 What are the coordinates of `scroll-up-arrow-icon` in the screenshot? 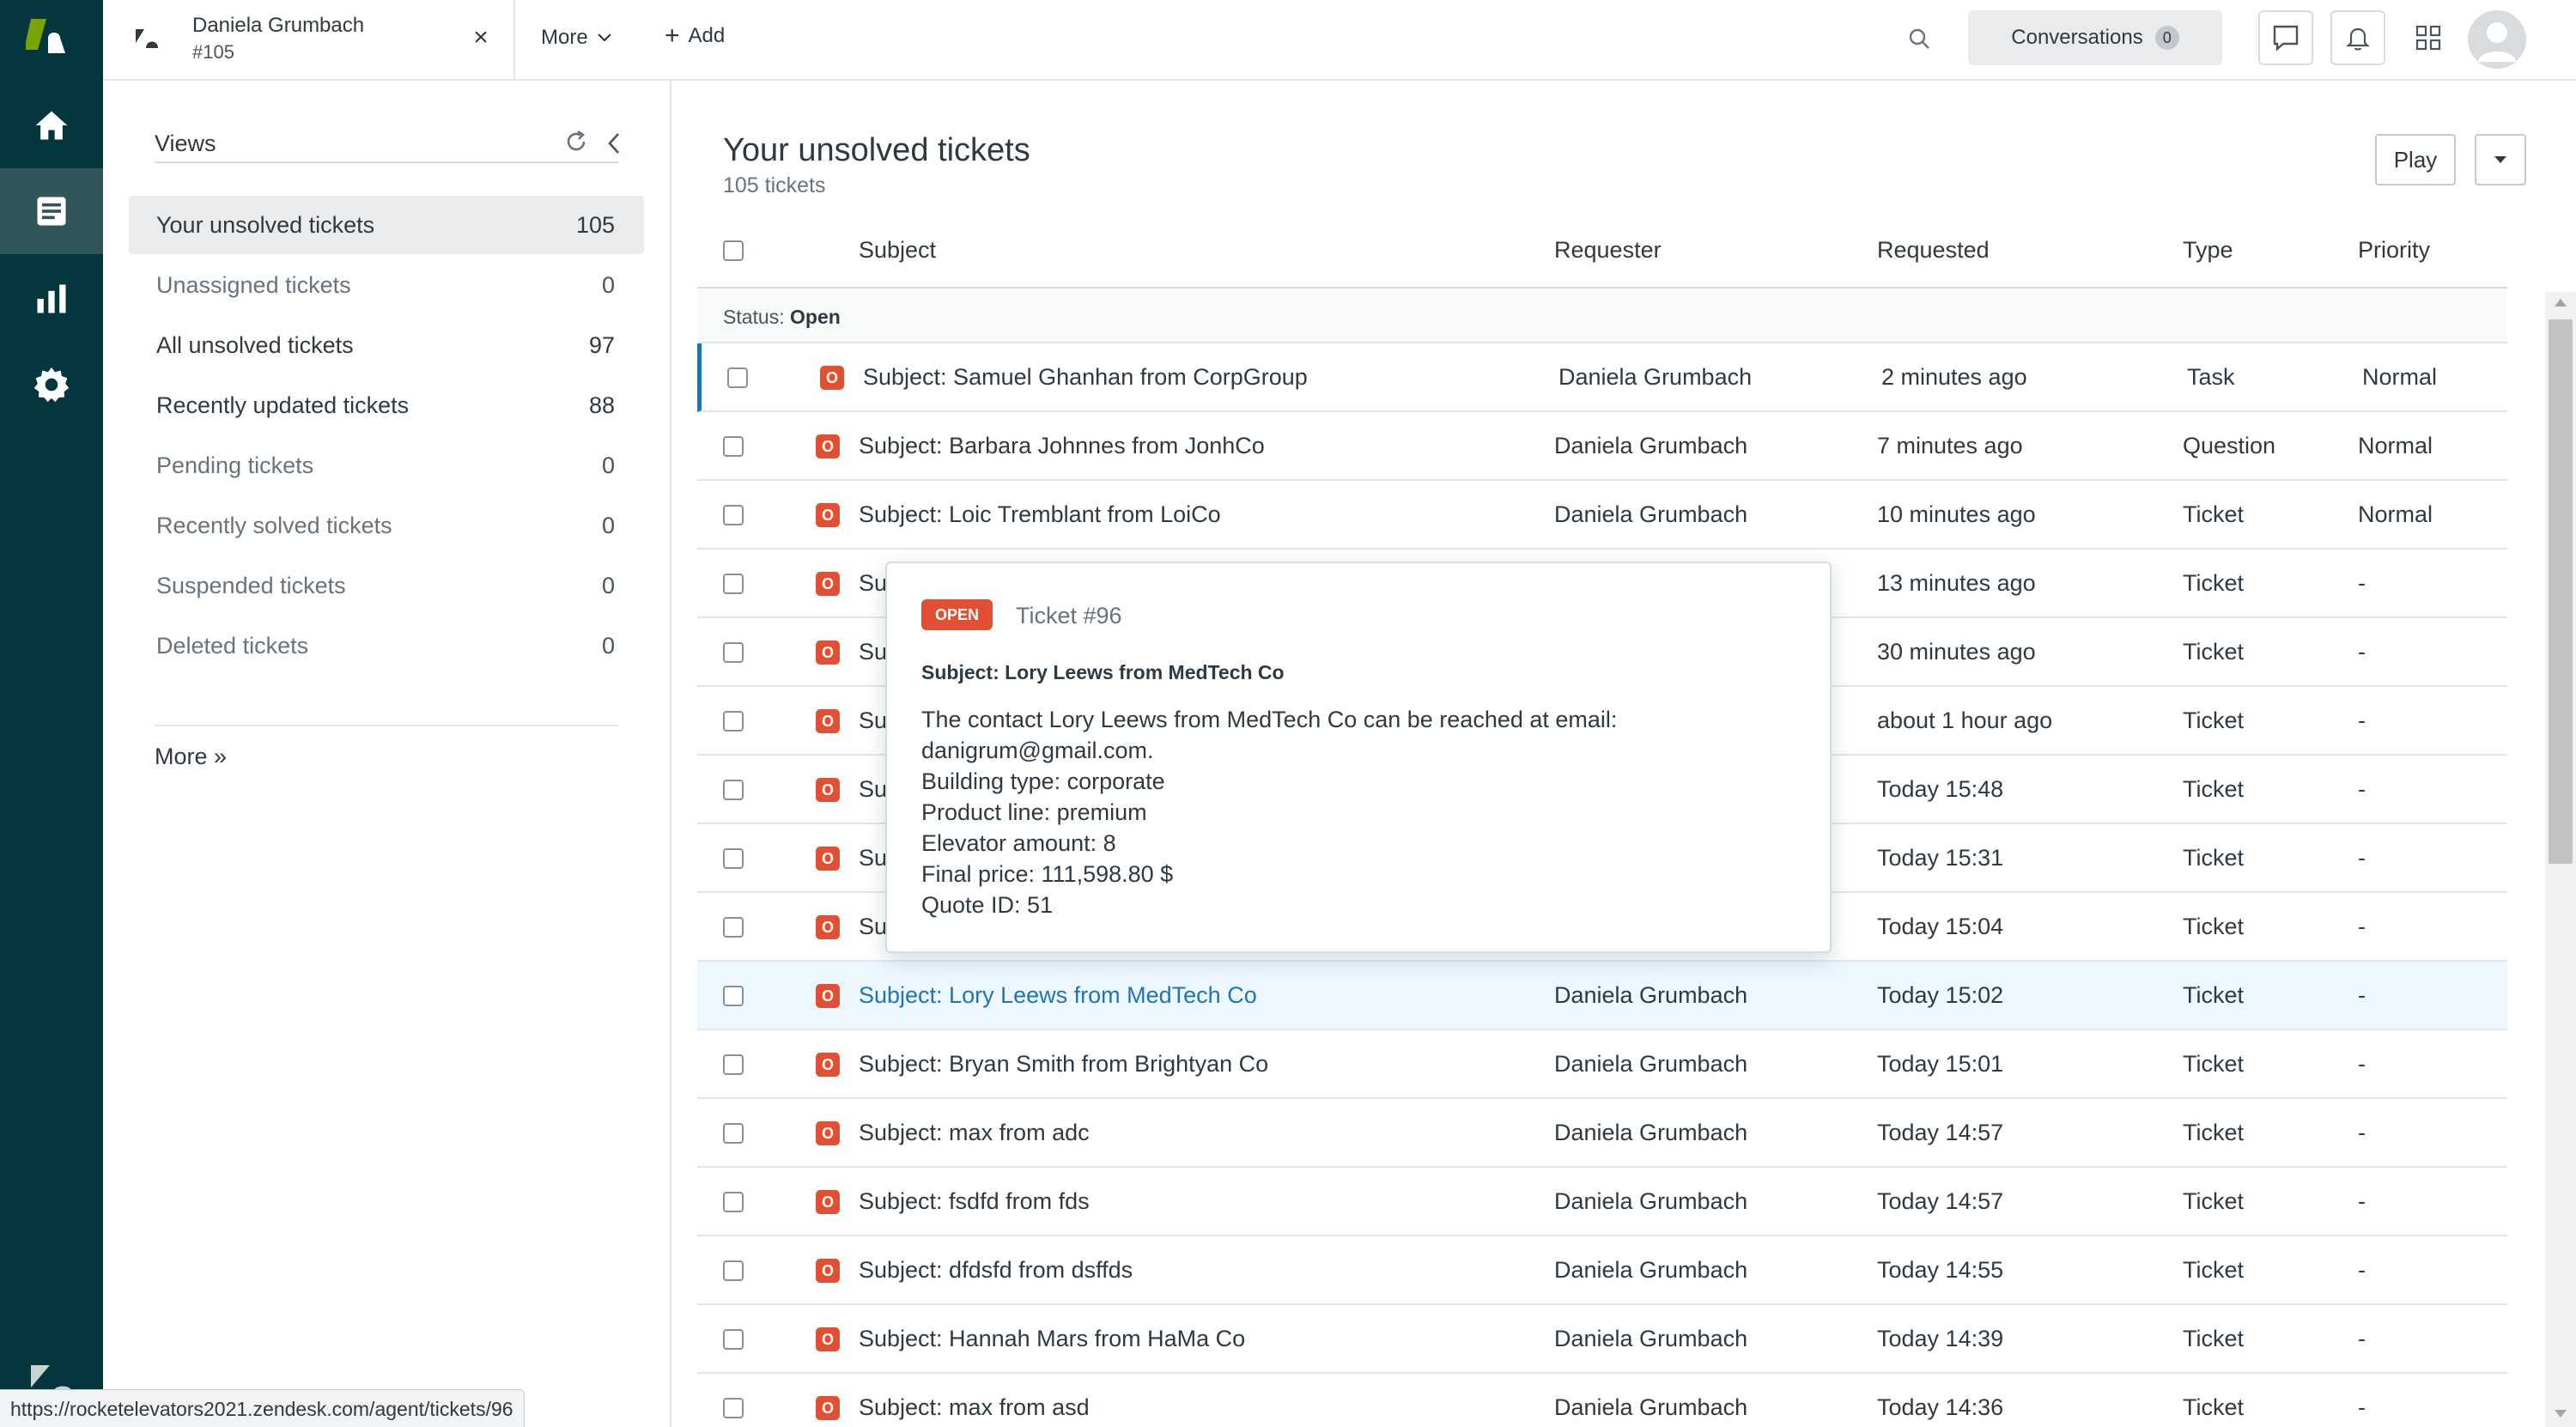 It's located at (2561, 303).